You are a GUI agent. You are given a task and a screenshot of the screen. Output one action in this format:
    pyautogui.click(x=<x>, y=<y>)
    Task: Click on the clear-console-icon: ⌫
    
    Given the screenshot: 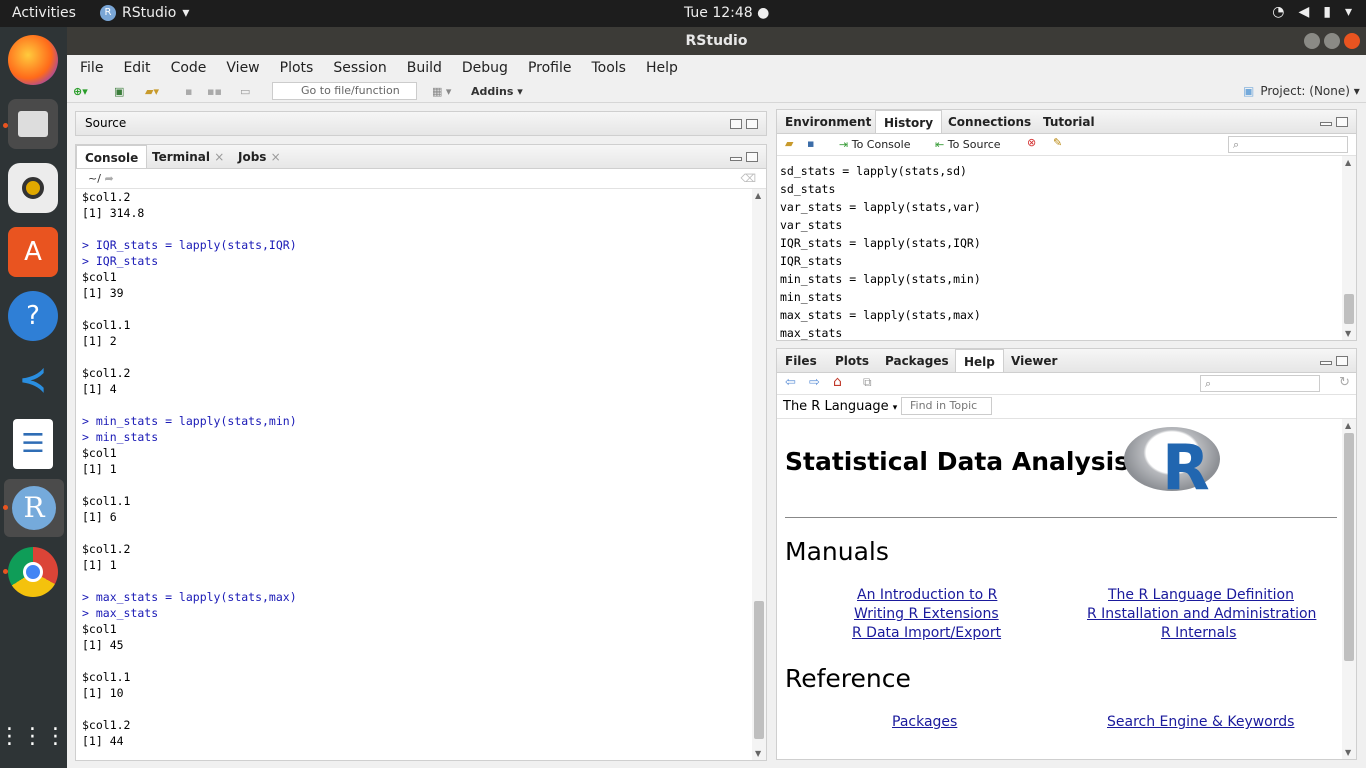 What is the action you would take?
    pyautogui.click(x=748, y=178)
    